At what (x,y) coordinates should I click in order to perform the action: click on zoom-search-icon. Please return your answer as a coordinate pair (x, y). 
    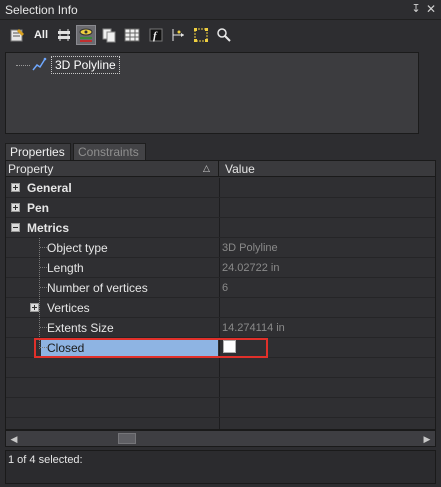
    Looking at the image, I should click on (224, 35).